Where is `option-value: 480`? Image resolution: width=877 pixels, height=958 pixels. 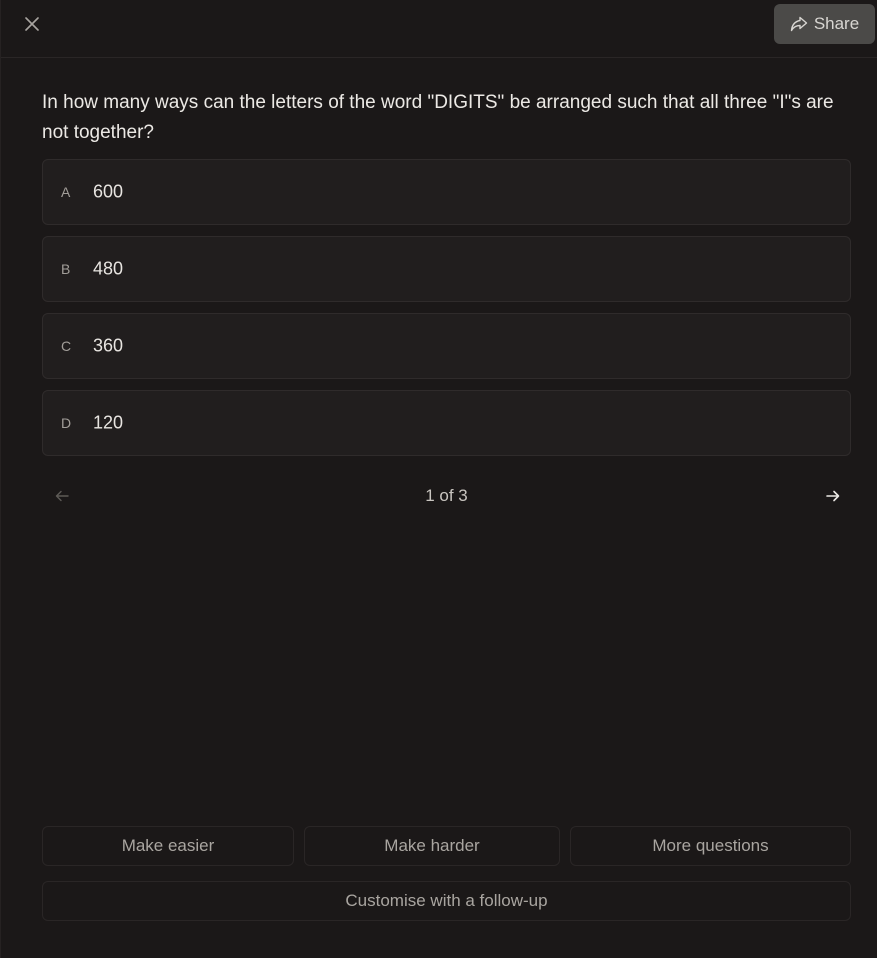
option-value: 480 is located at coordinates (108, 268).